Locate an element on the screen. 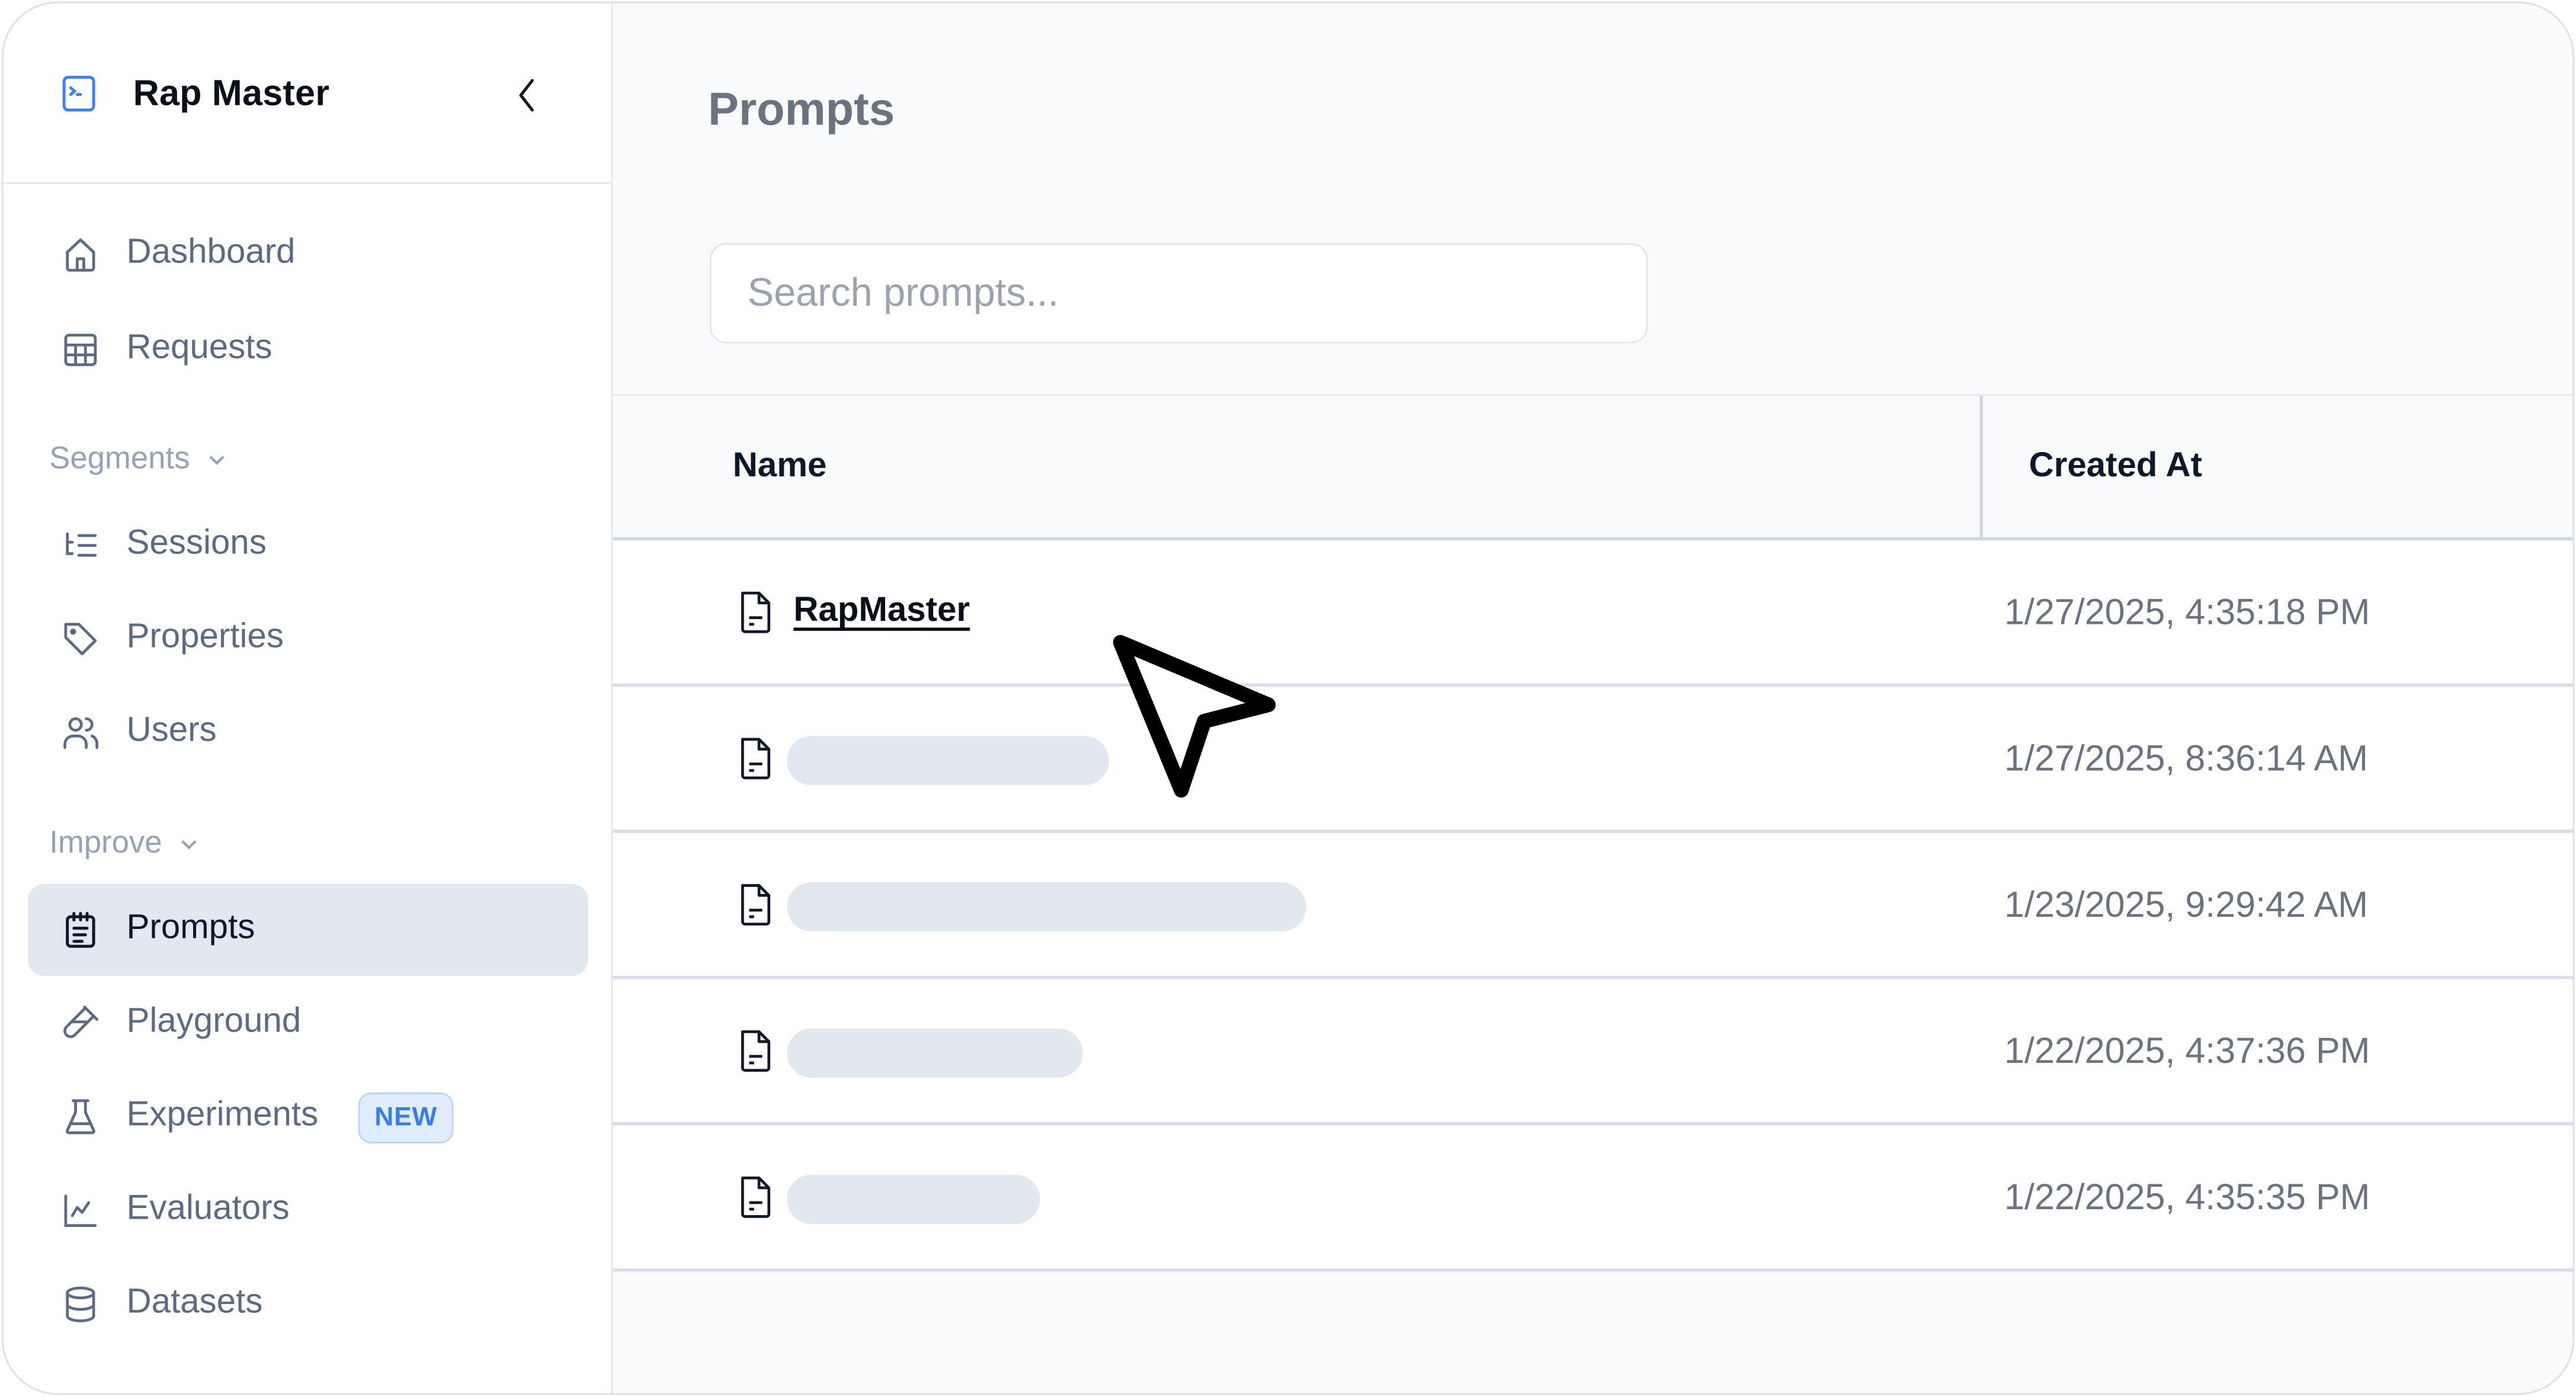  chevron-left-icon is located at coordinates (526, 96).